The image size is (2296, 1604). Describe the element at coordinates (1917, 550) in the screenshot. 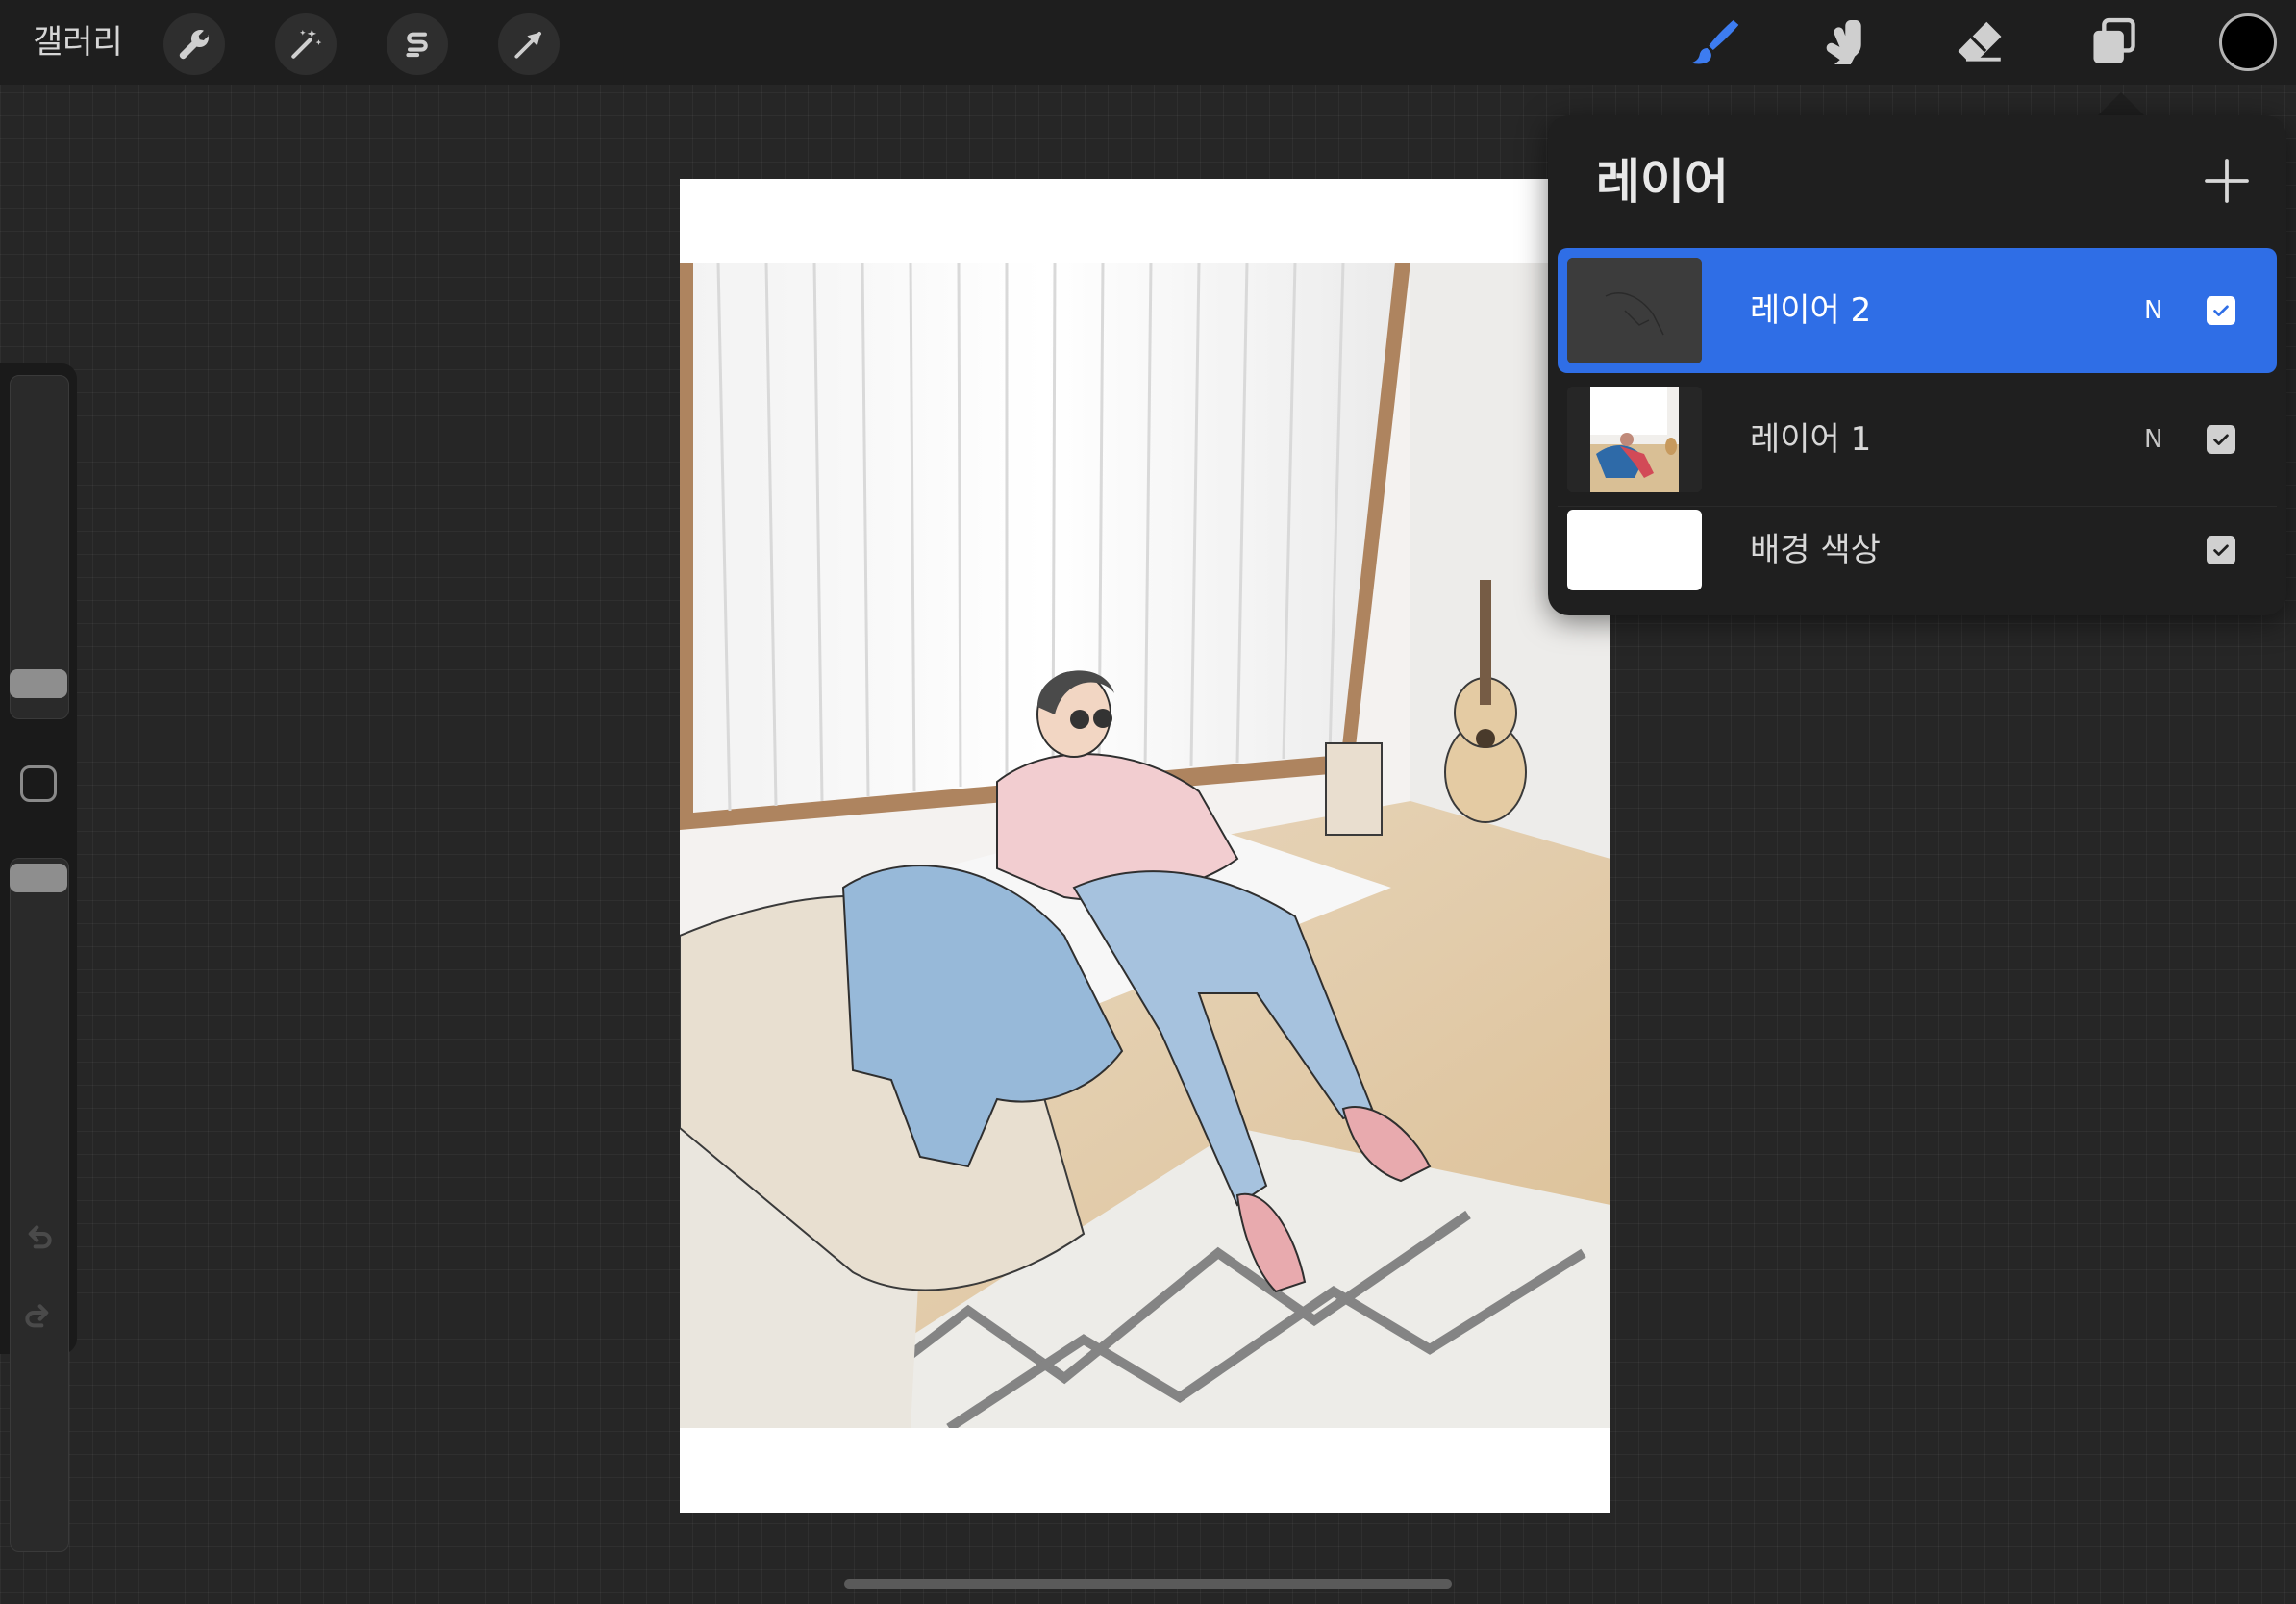

I see `layer-row-background-color: 배경 색상` at that location.